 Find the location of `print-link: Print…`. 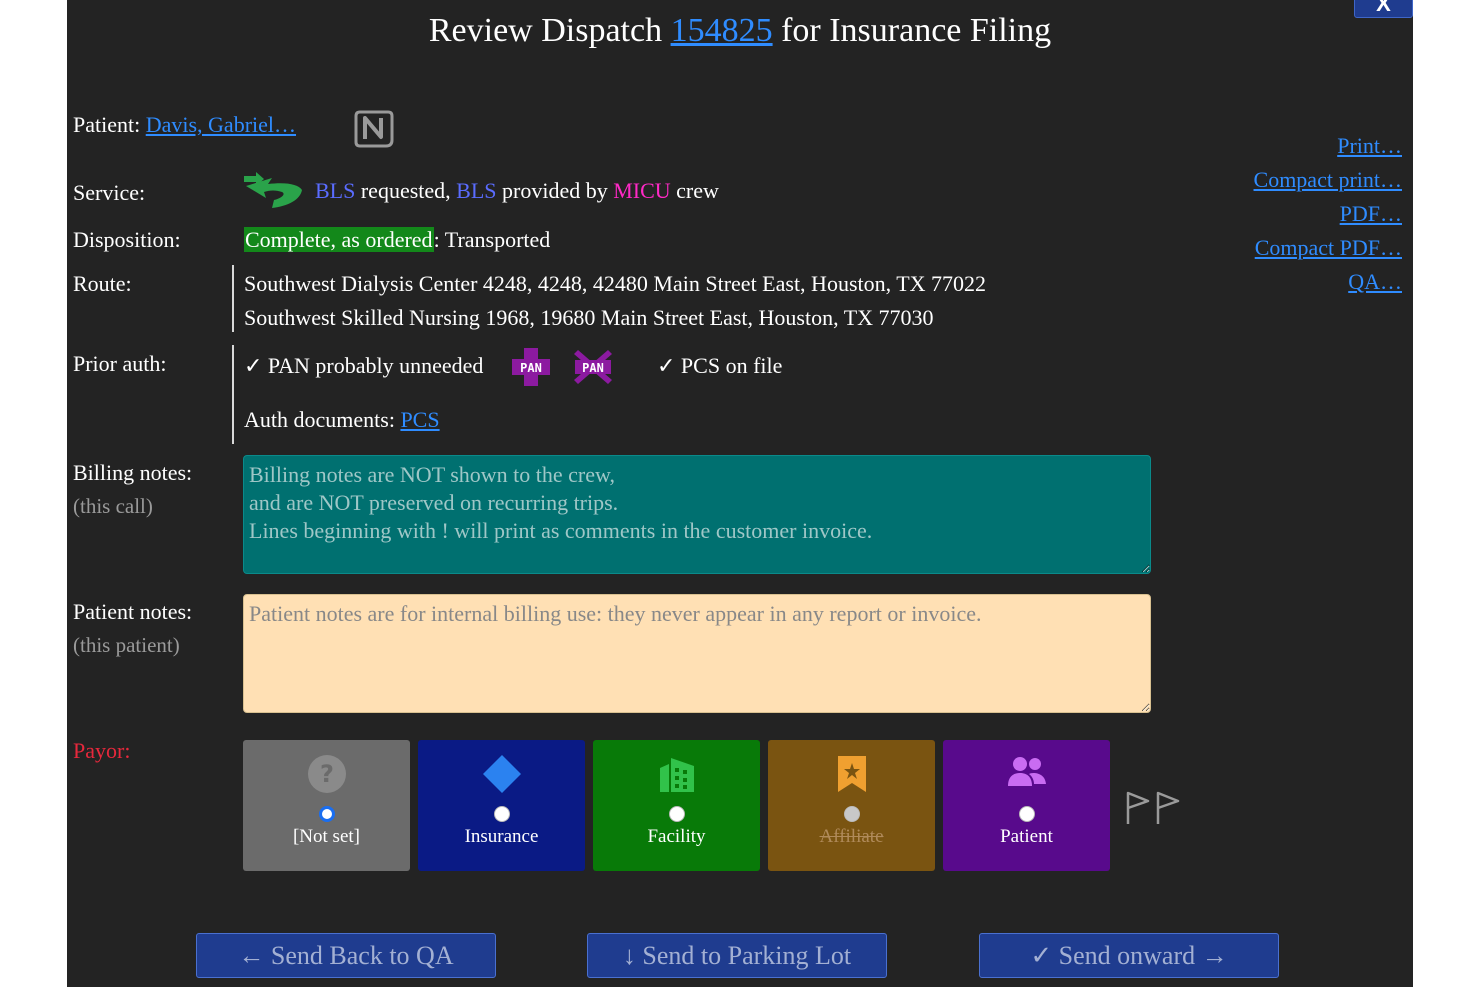

print-link: Print… is located at coordinates (1328, 145).